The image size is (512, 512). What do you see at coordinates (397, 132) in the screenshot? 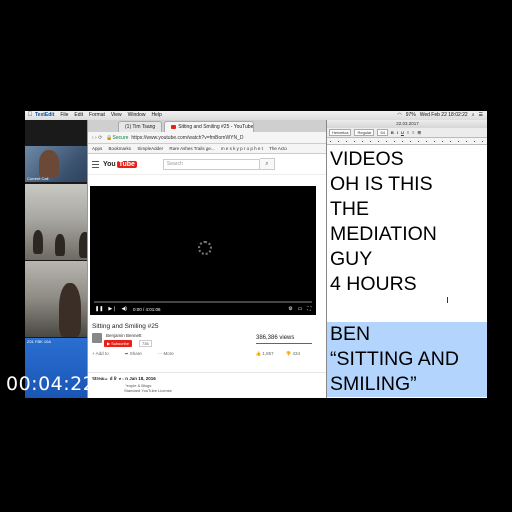
I see `italic-icon: I` at bounding box center [397, 132].